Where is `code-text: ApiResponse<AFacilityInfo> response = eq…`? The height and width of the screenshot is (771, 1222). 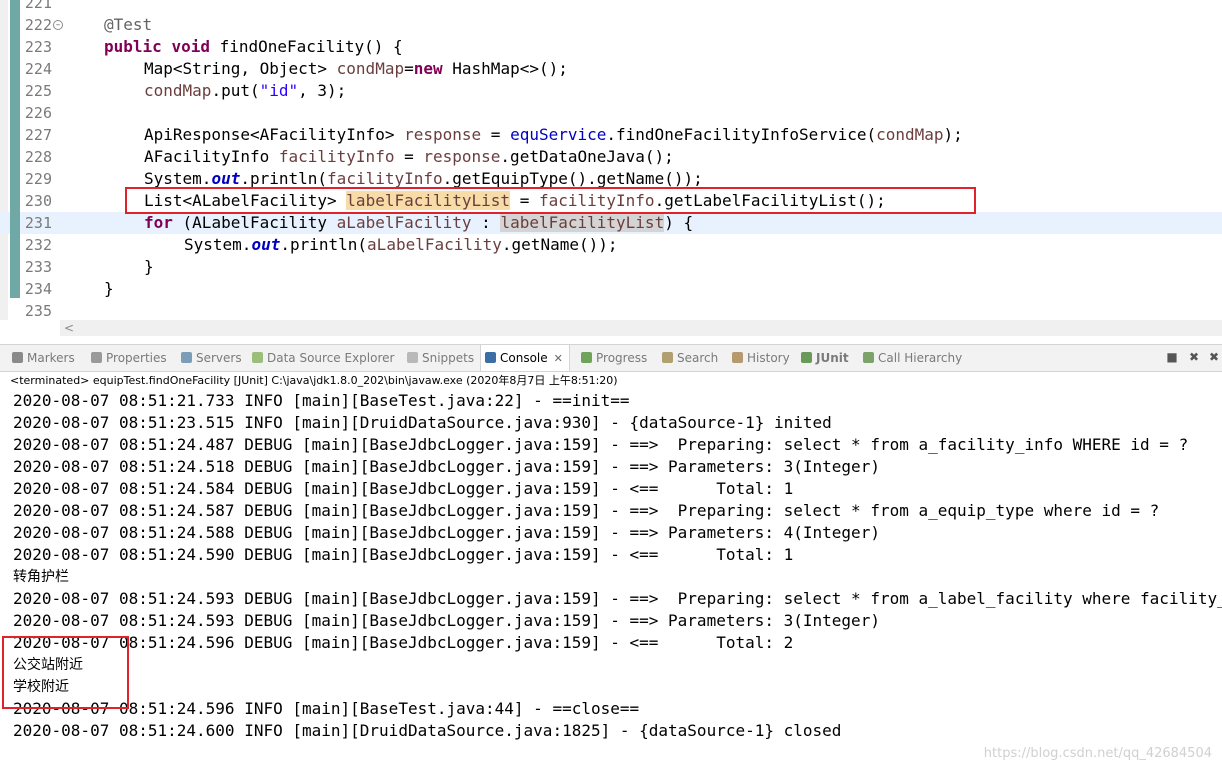 code-text: ApiResponse<AFacilityInfo> response = eq… is located at coordinates (553, 134).